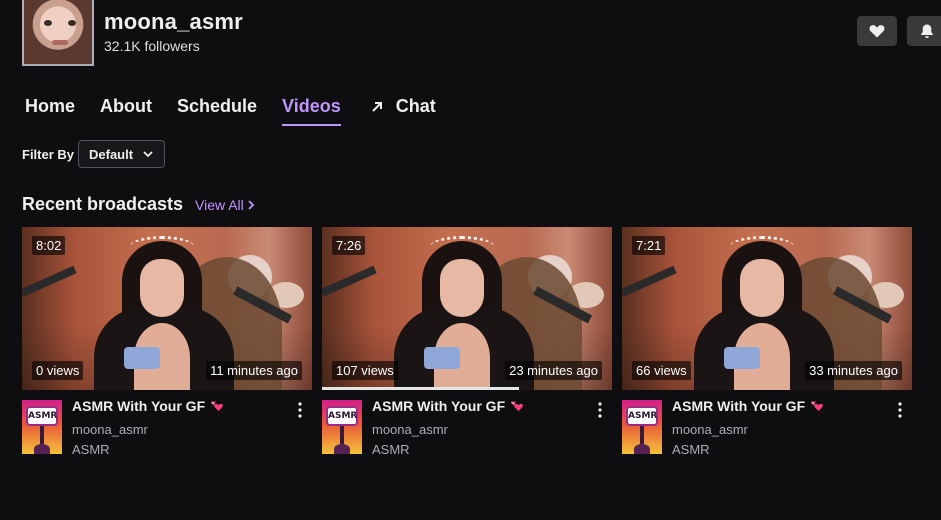 This screenshot has height=520, width=941. Describe the element at coordinates (58, 33) in the screenshot. I see `channel-avatar` at that location.